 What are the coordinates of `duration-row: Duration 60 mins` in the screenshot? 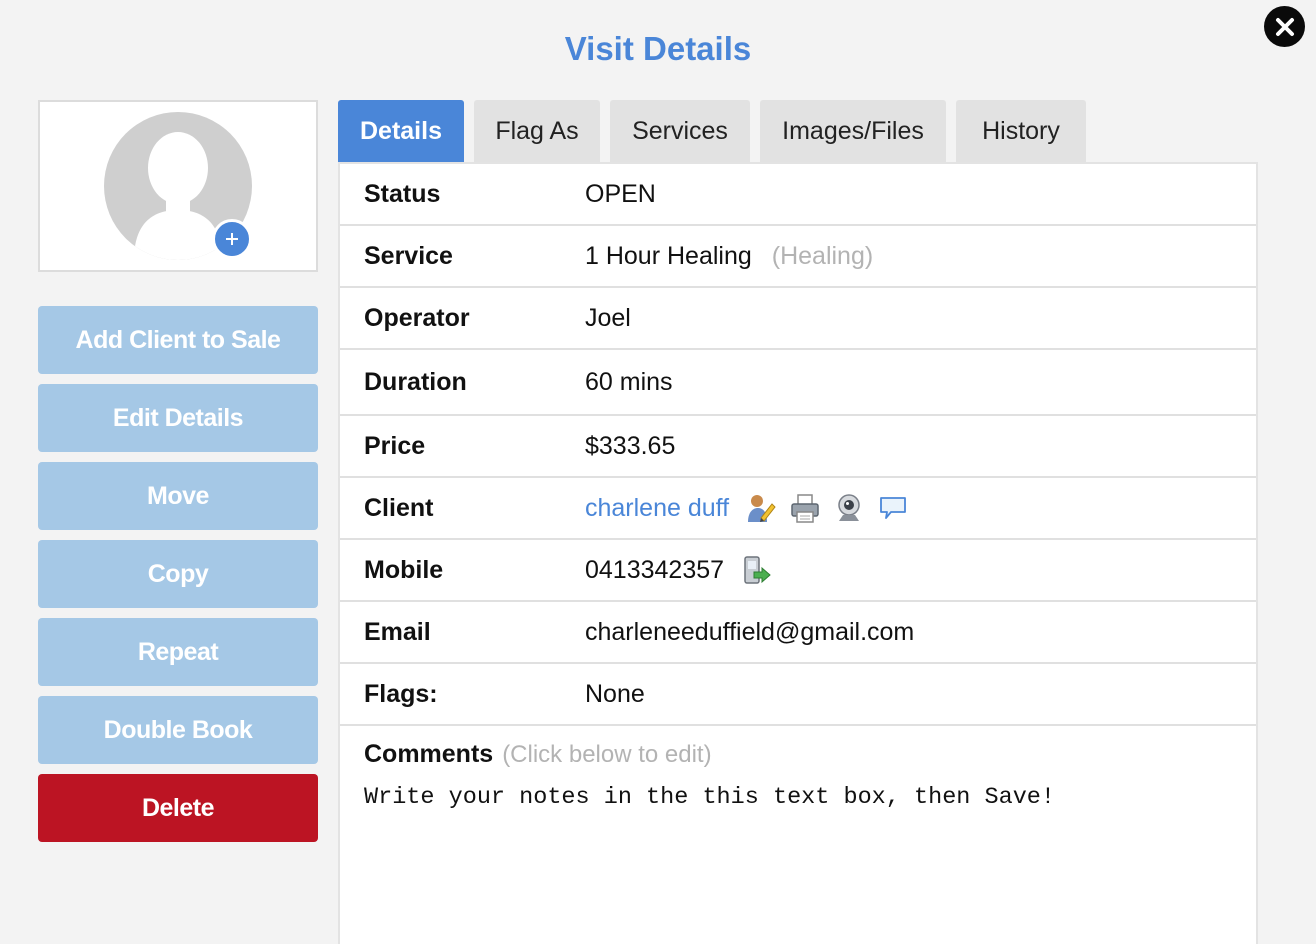 It's located at (798, 383).